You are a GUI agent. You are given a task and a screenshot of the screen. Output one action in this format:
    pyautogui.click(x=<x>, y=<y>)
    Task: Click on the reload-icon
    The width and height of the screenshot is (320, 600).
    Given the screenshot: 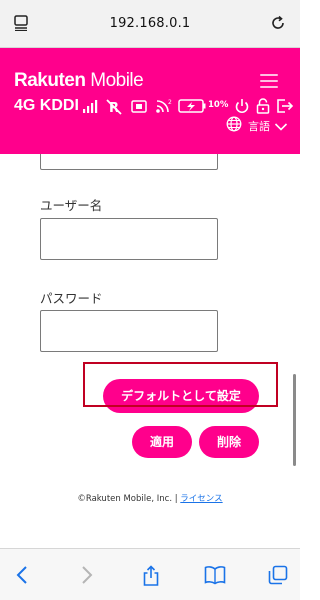 What is the action you would take?
    pyautogui.click(x=278, y=25)
    